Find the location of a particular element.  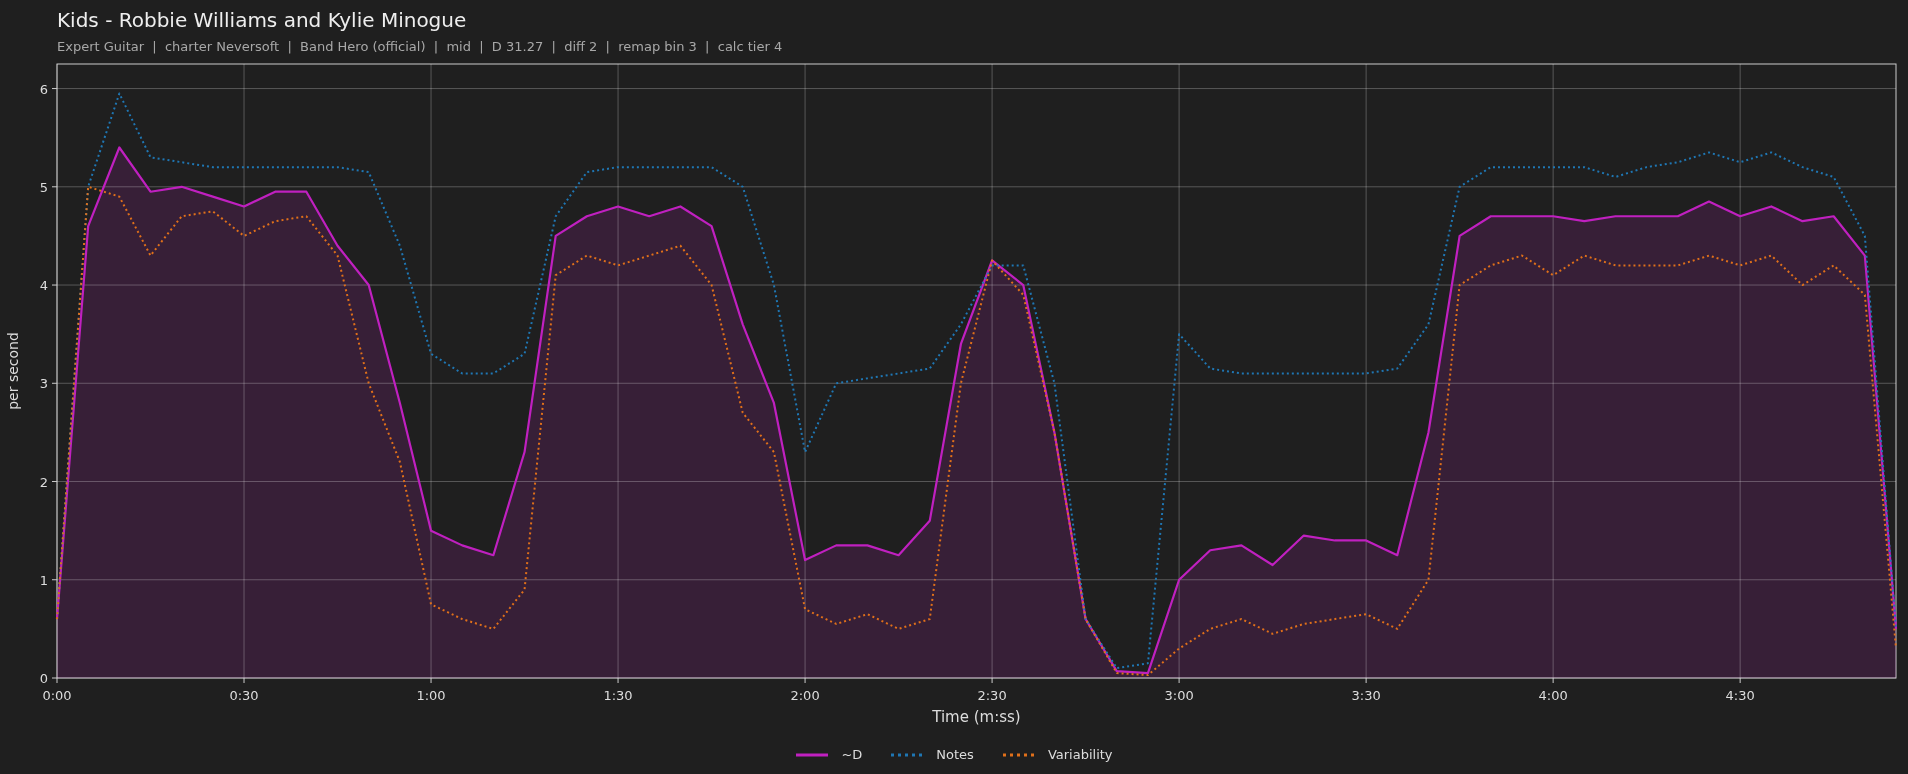

x-axis-label: Time (m:ss) is located at coordinates (976, 717).